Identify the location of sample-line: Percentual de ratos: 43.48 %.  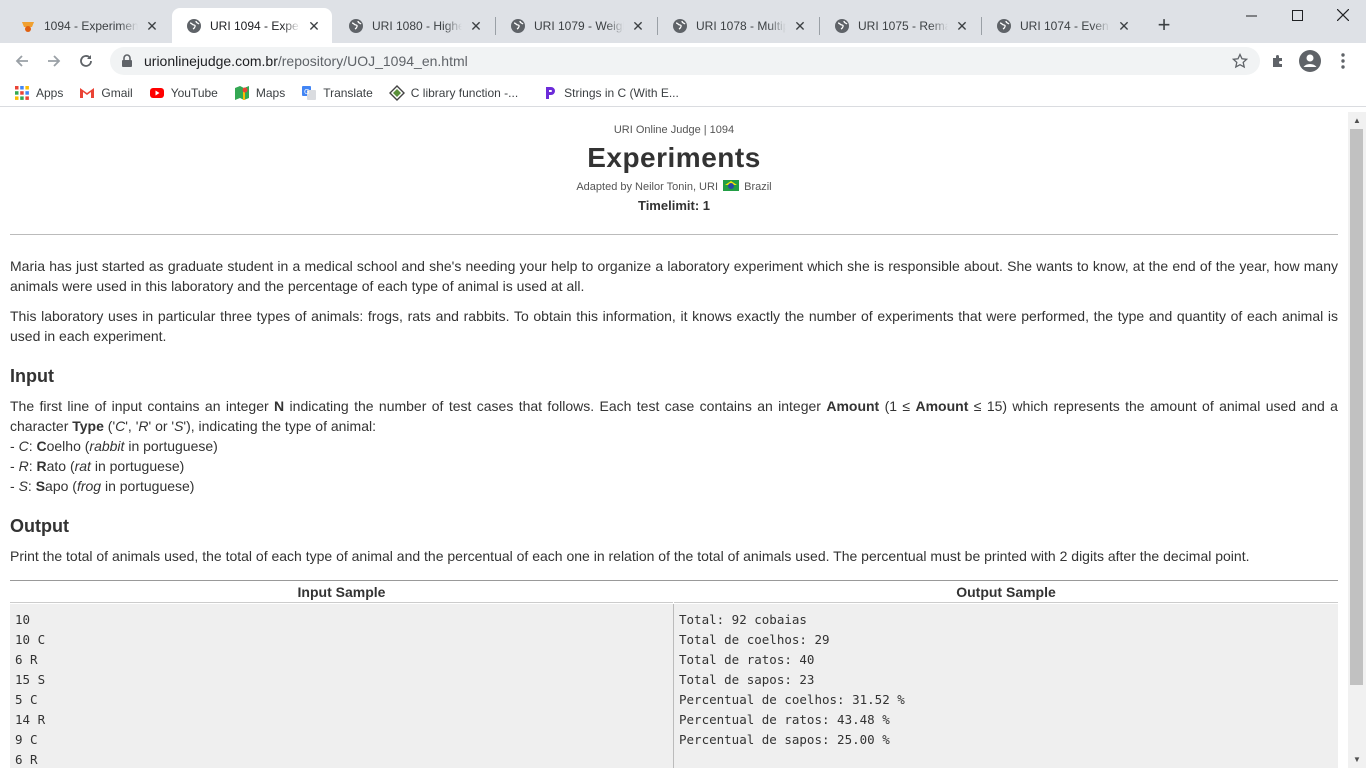
(784, 719).